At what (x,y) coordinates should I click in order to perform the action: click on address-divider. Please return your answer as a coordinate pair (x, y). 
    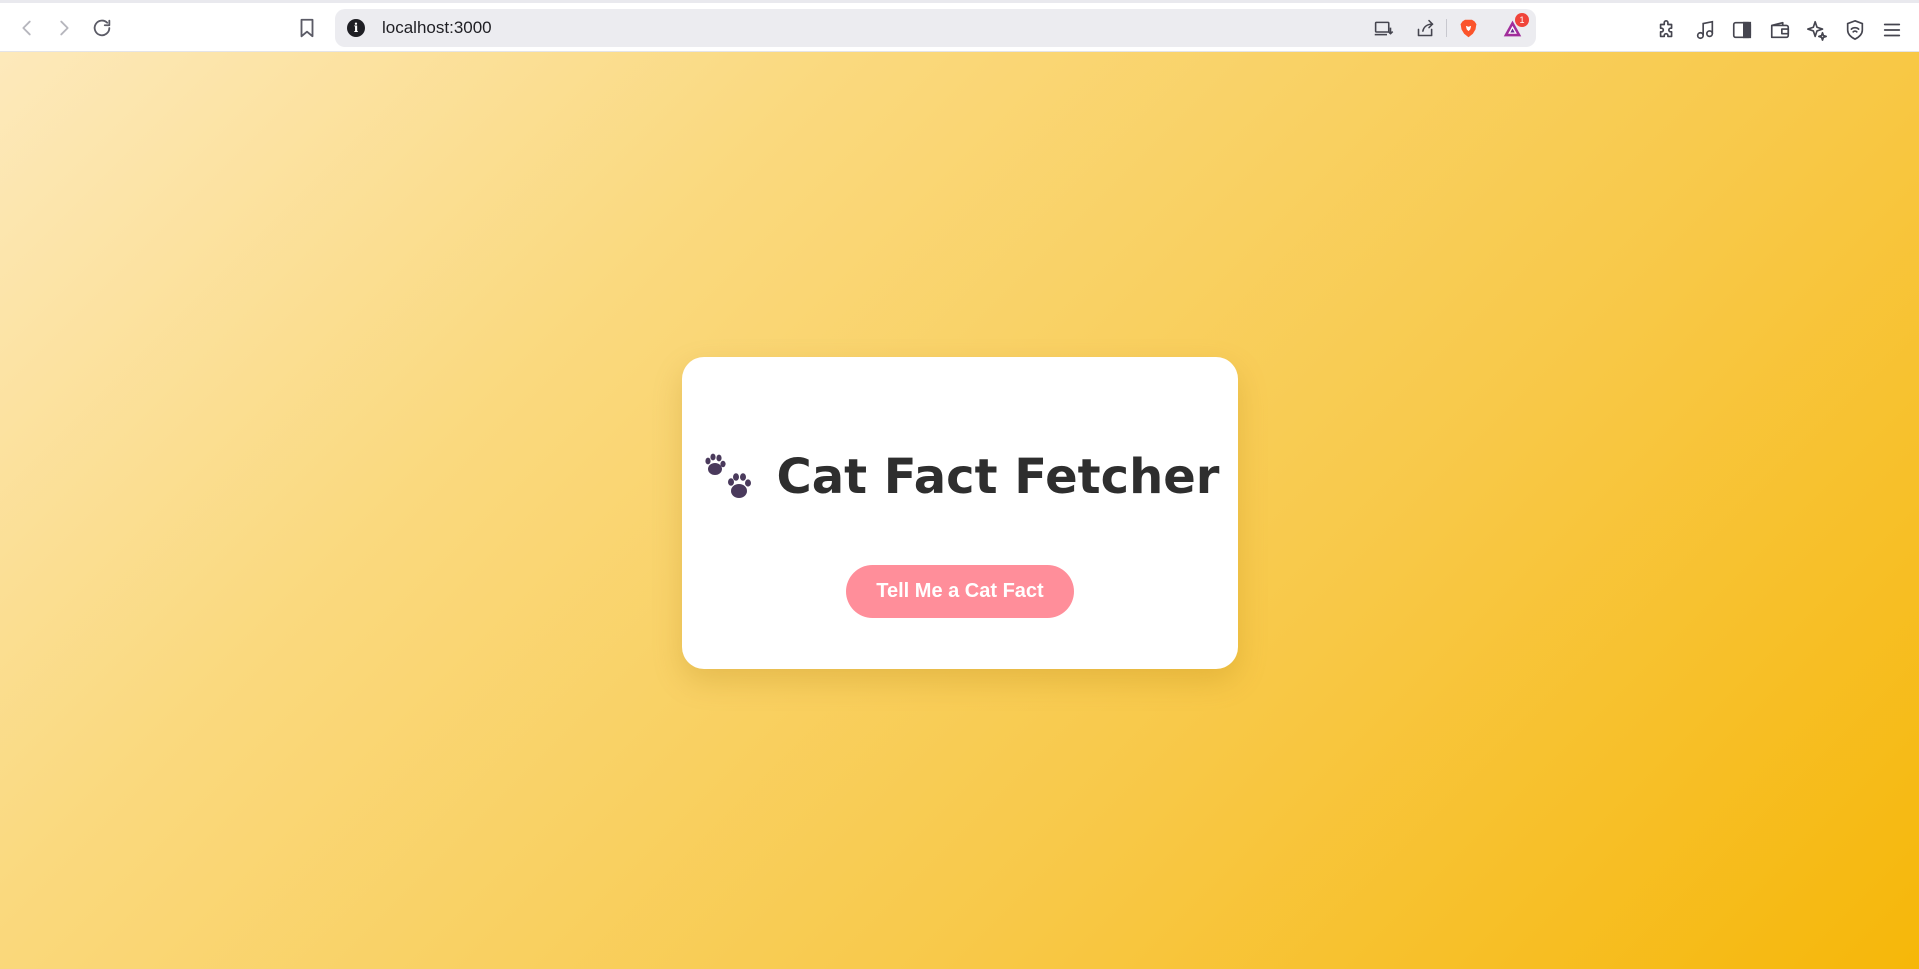
    Looking at the image, I should click on (1446, 28).